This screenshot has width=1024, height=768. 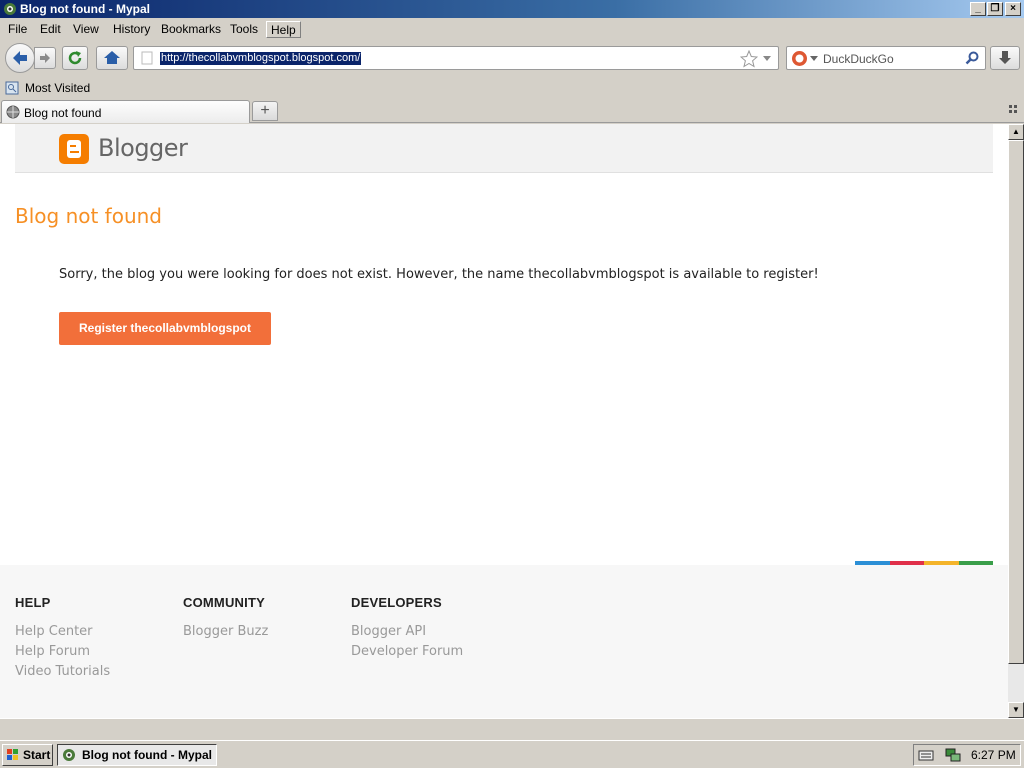 What do you see at coordinates (224, 602) in the screenshot?
I see `footer-community-title: COMMUNITY` at bounding box center [224, 602].